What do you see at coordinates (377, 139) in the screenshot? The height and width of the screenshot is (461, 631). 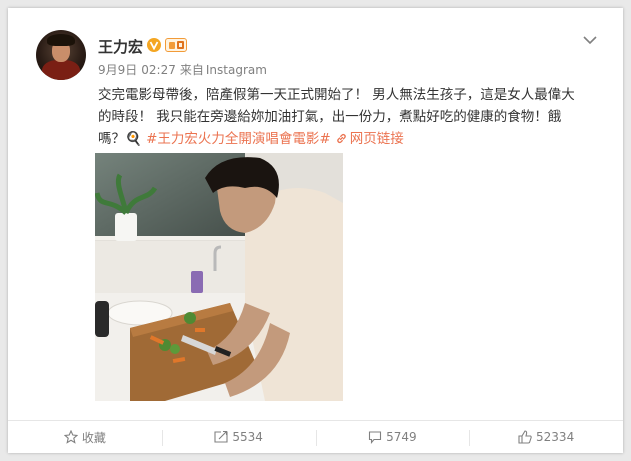 I see `web-link: 网页链接` at bounding box center [377, 139].